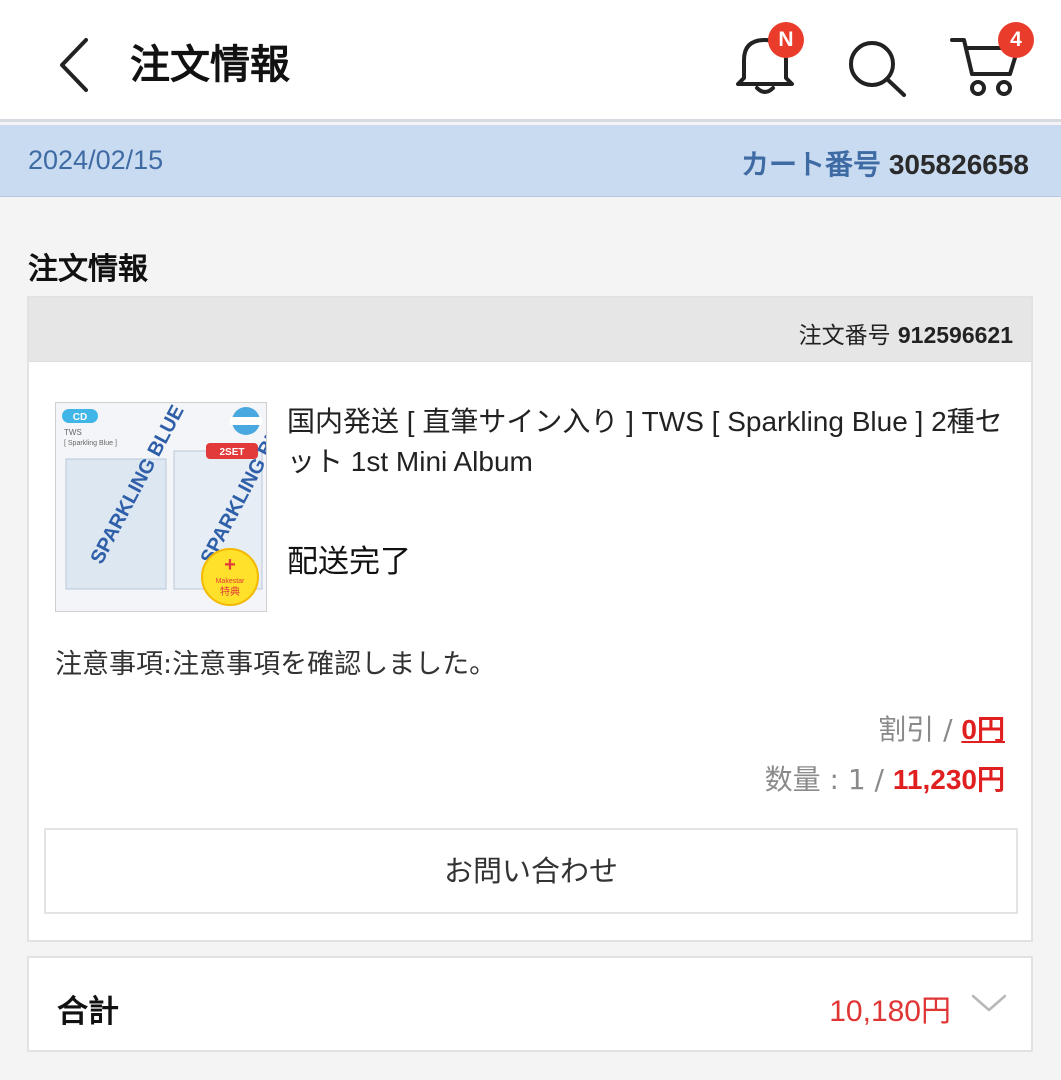 This screenshot has height=1080, width=1061. I want to click on total-value: 10,180円, so click(890, 1011).